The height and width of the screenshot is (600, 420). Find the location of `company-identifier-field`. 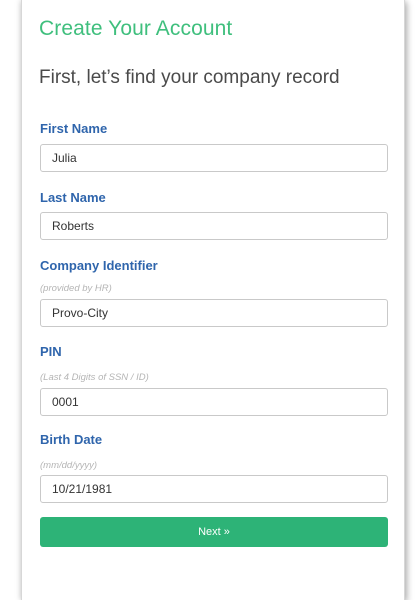

company-identifier-field is located at coordinates (214, 313).